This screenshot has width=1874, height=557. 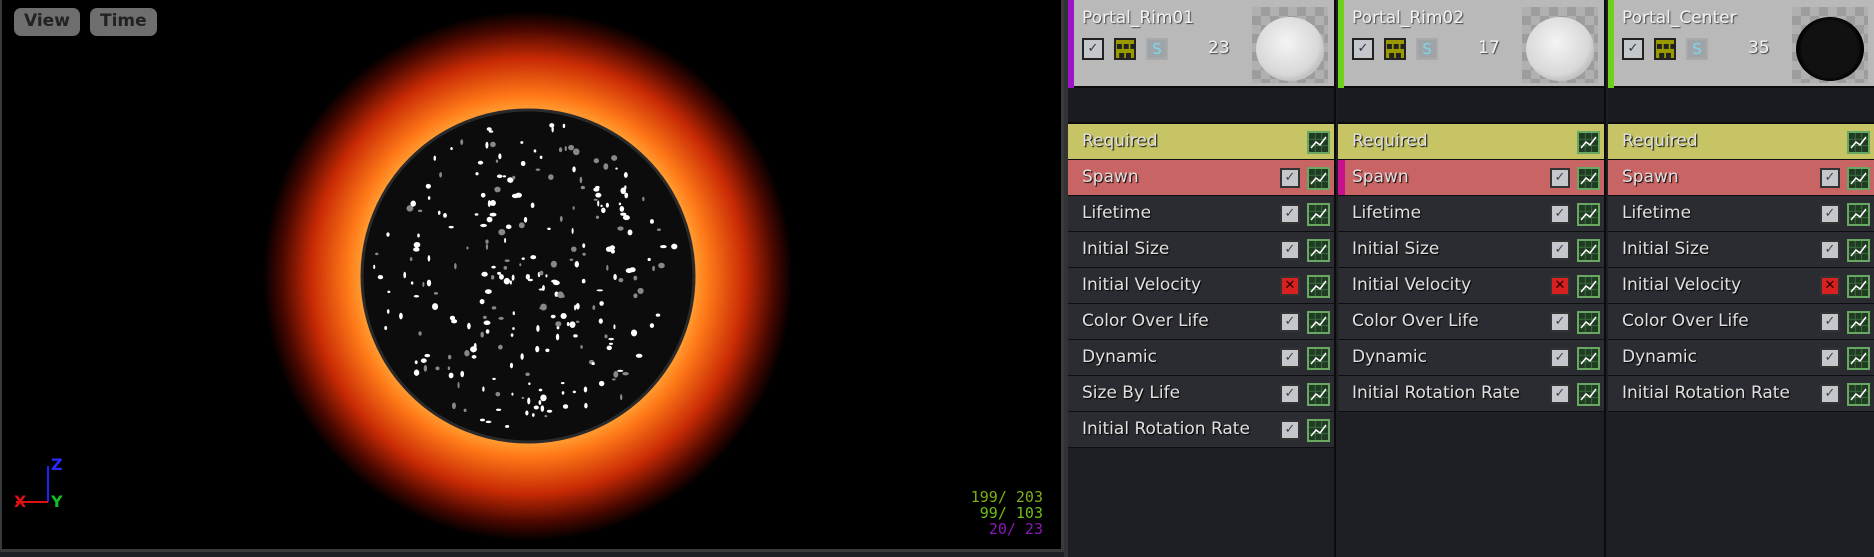 I want to click on emitter-header: Portal_Rim01 ✓ ▪▪▪ ▪▪ S 23, so click(x=1201, y=44).